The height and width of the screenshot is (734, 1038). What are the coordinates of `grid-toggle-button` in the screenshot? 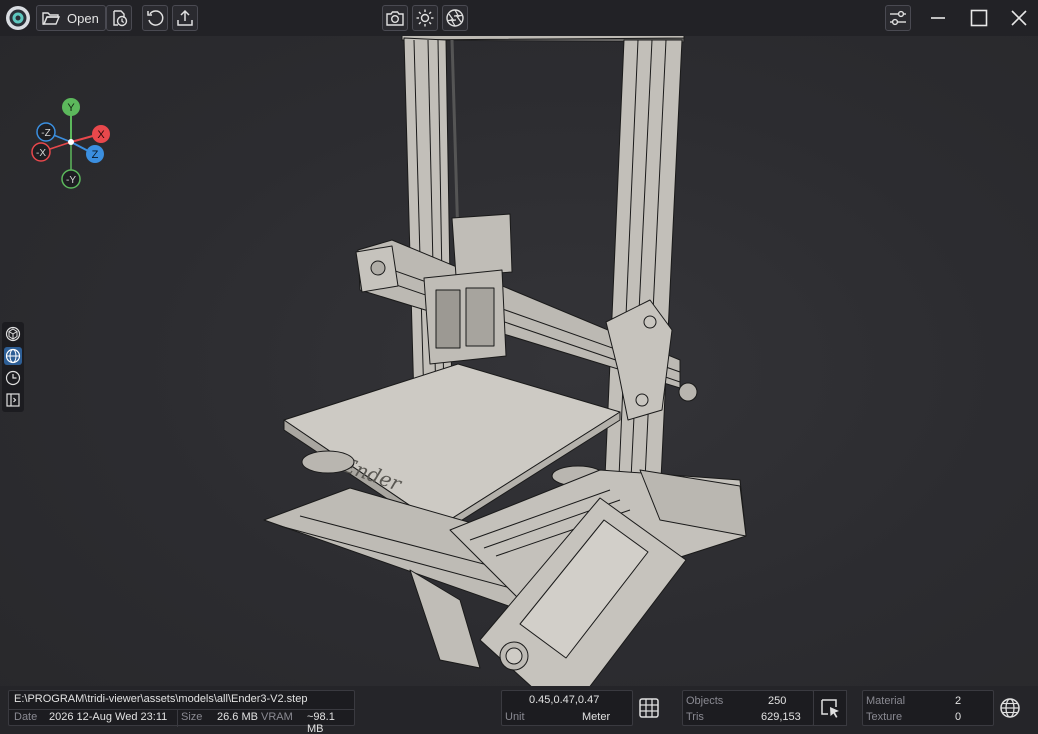 It's located at (649, 708).